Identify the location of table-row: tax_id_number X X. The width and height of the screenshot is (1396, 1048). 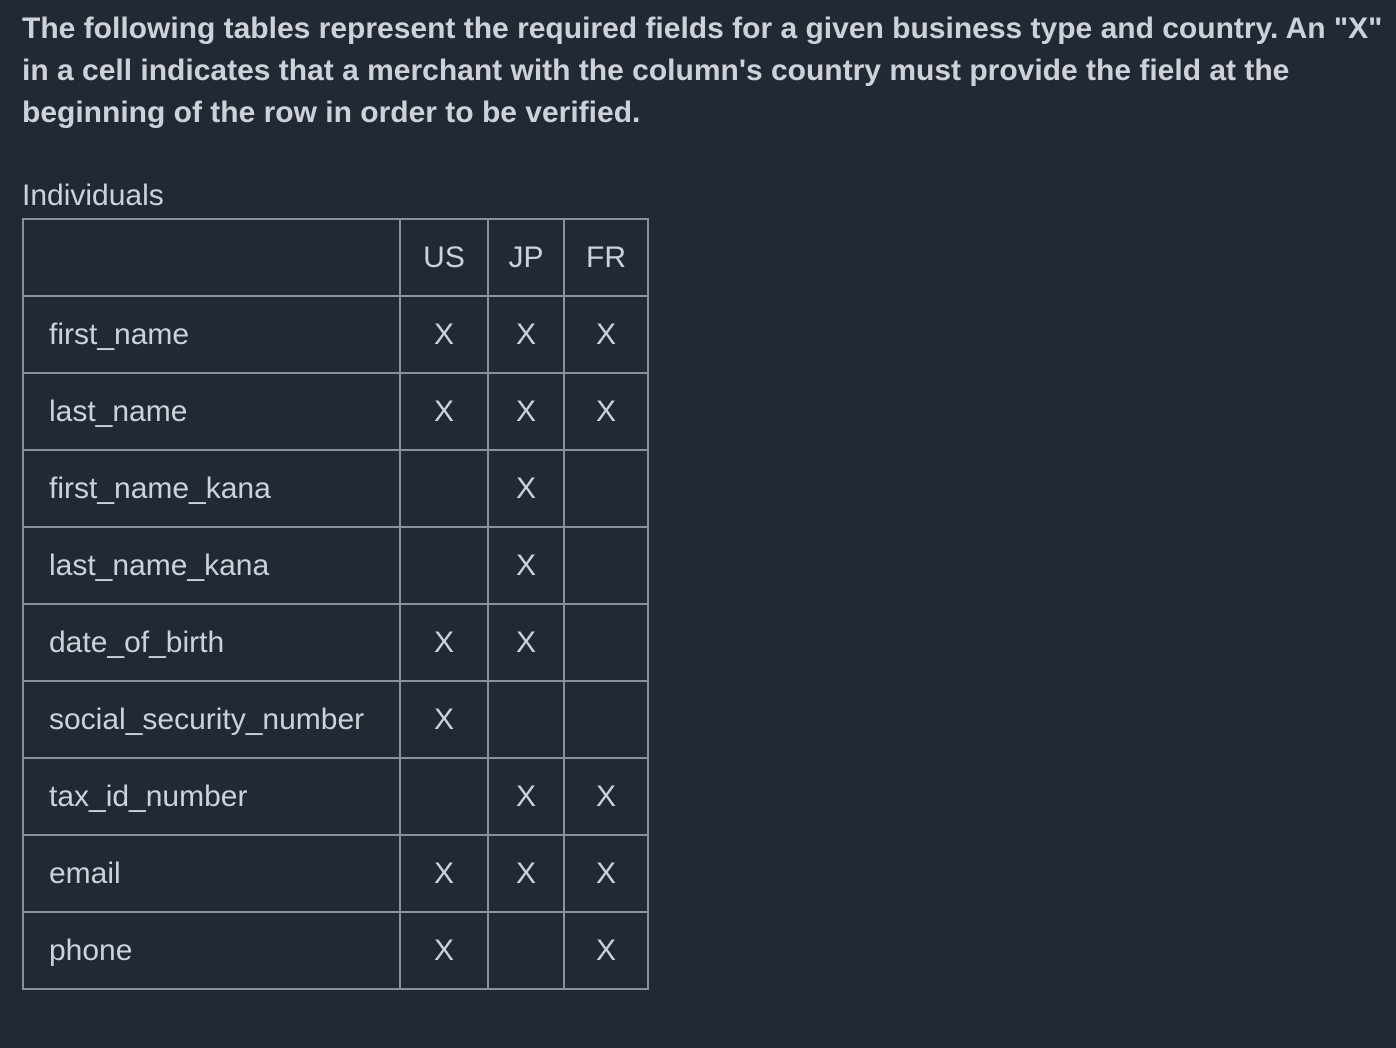
(335, 796).